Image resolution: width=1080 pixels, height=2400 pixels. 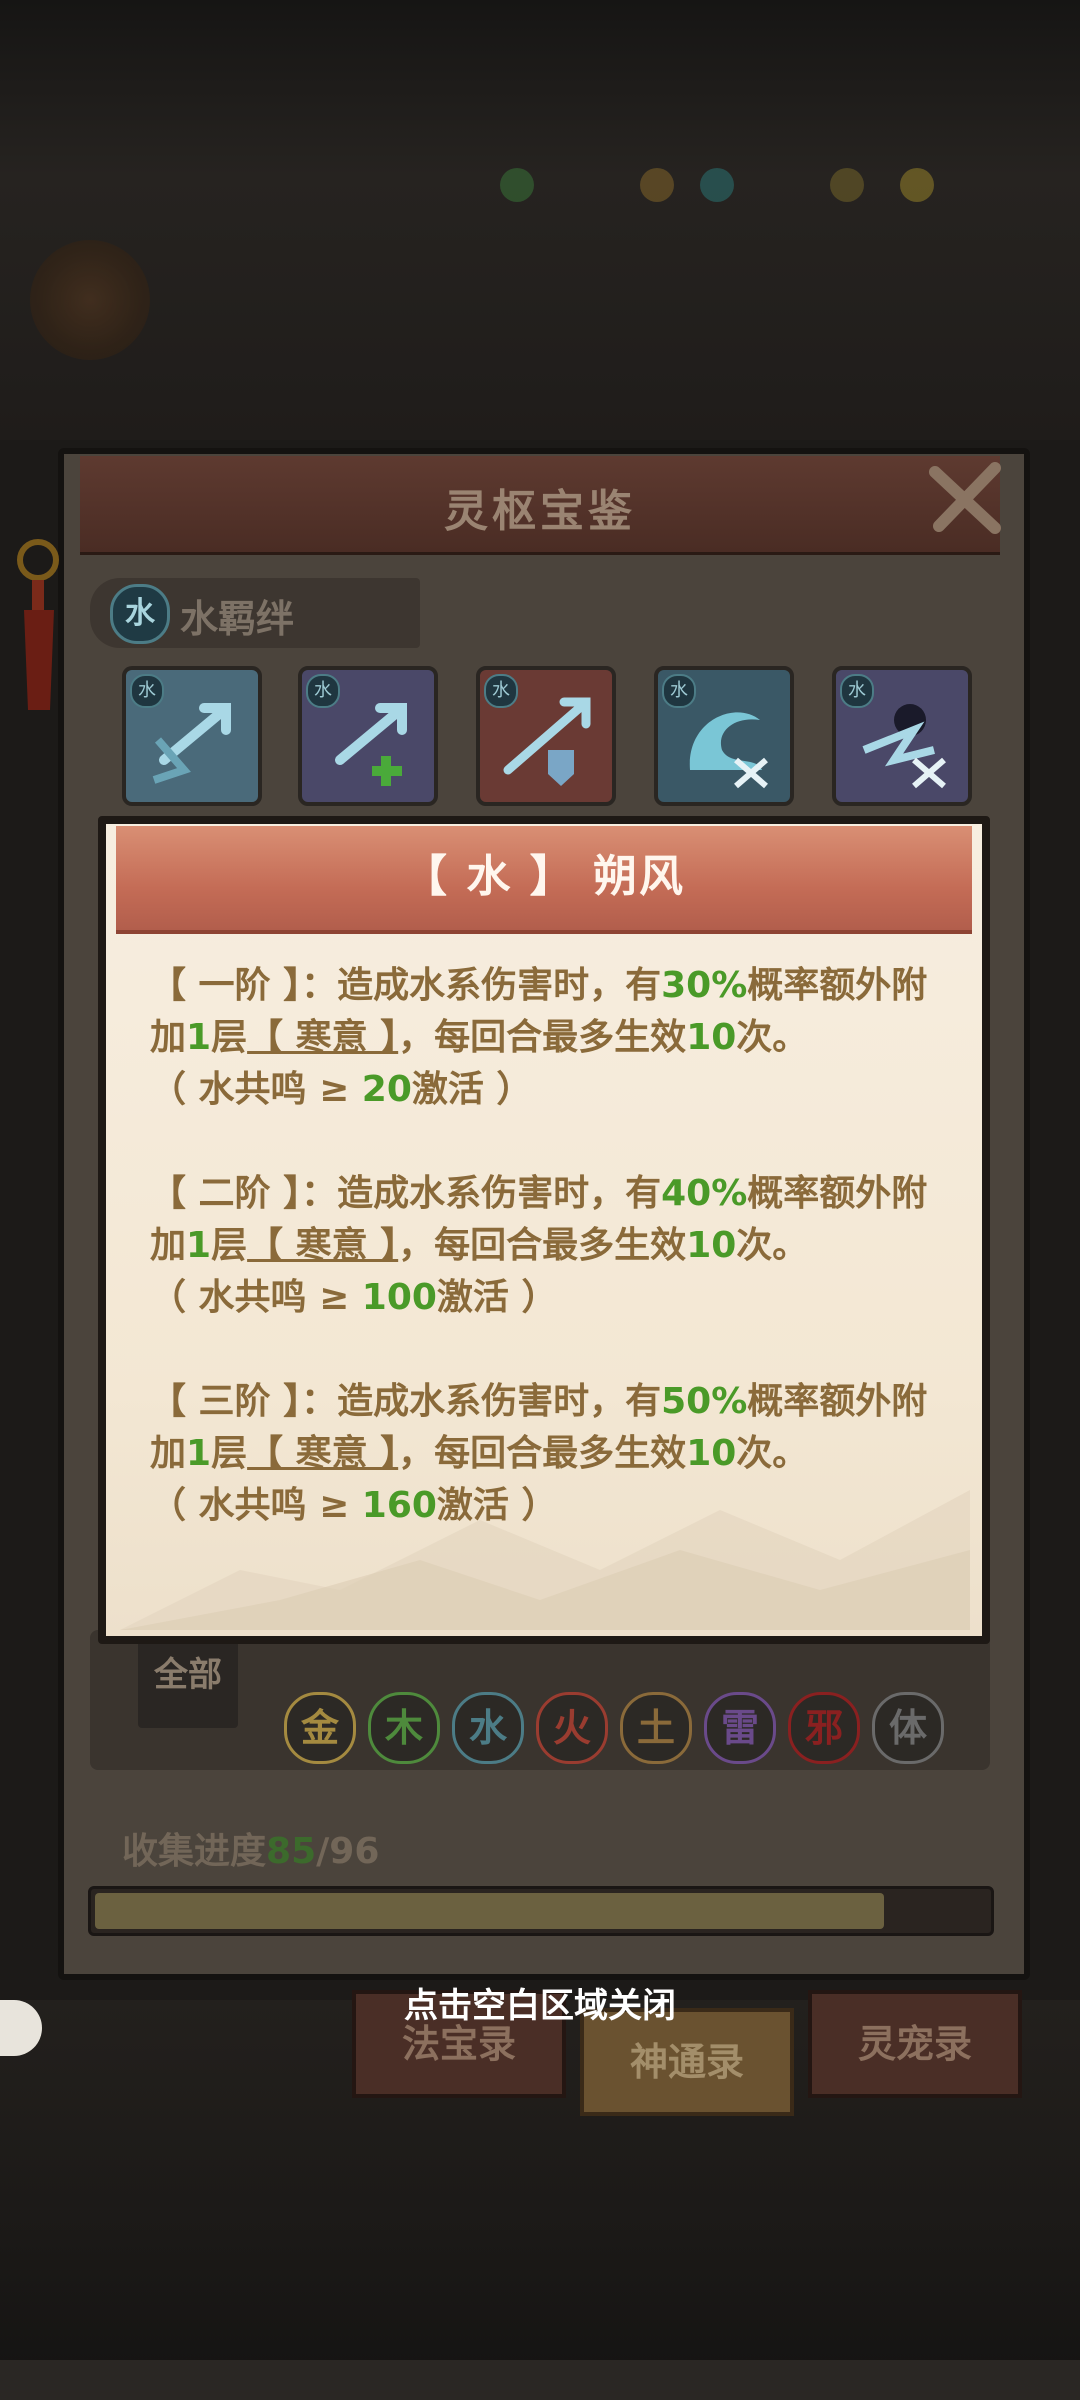 I want to click on wave-icon, so click(x=728, y=750).